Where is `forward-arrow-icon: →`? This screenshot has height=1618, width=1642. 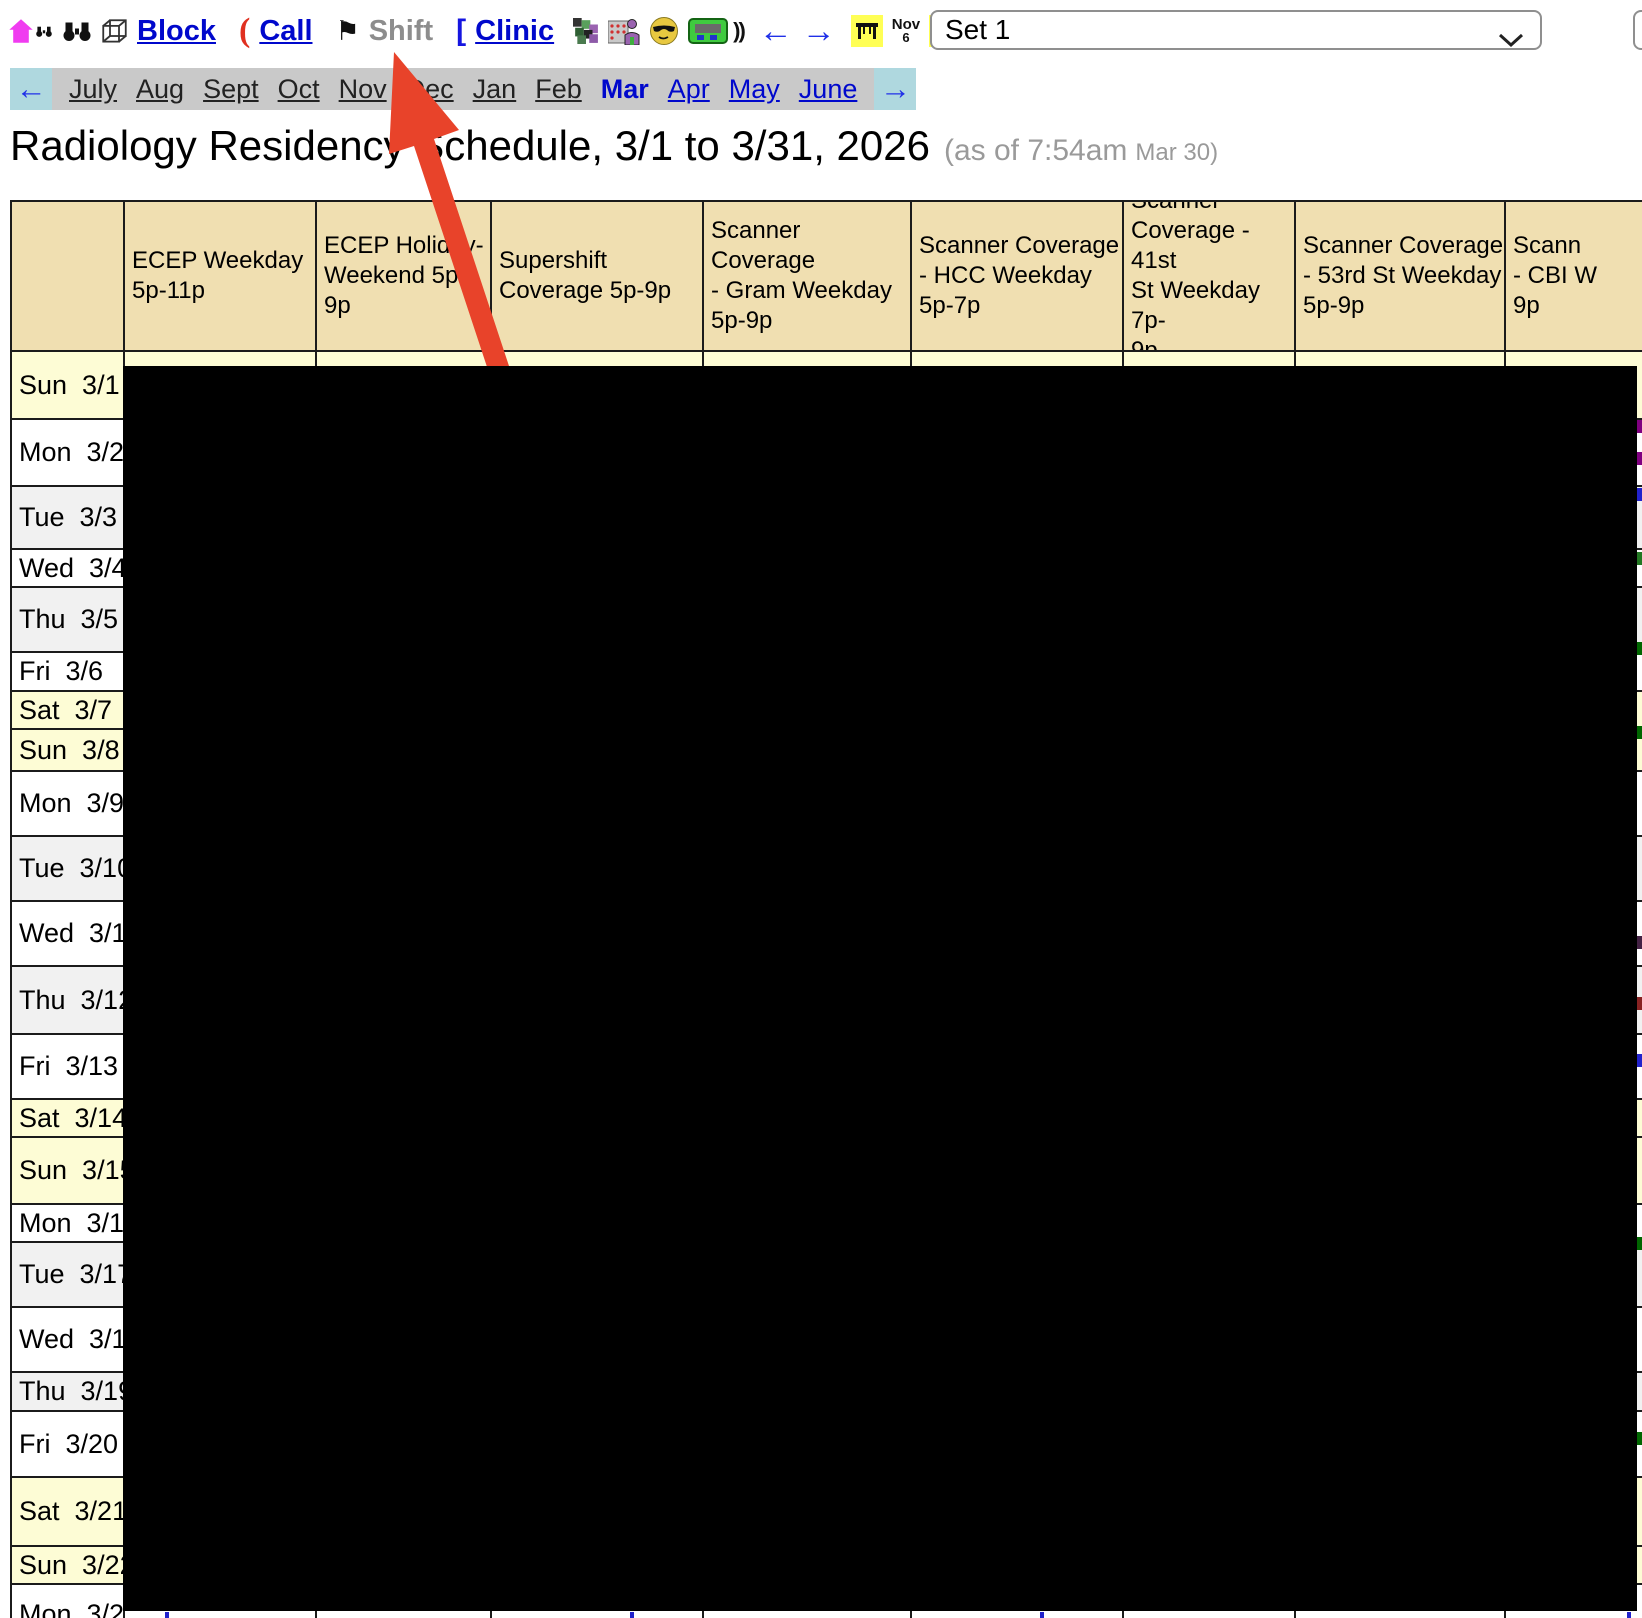
forward-arrow-icon: → is located at coordinates (819, 31).